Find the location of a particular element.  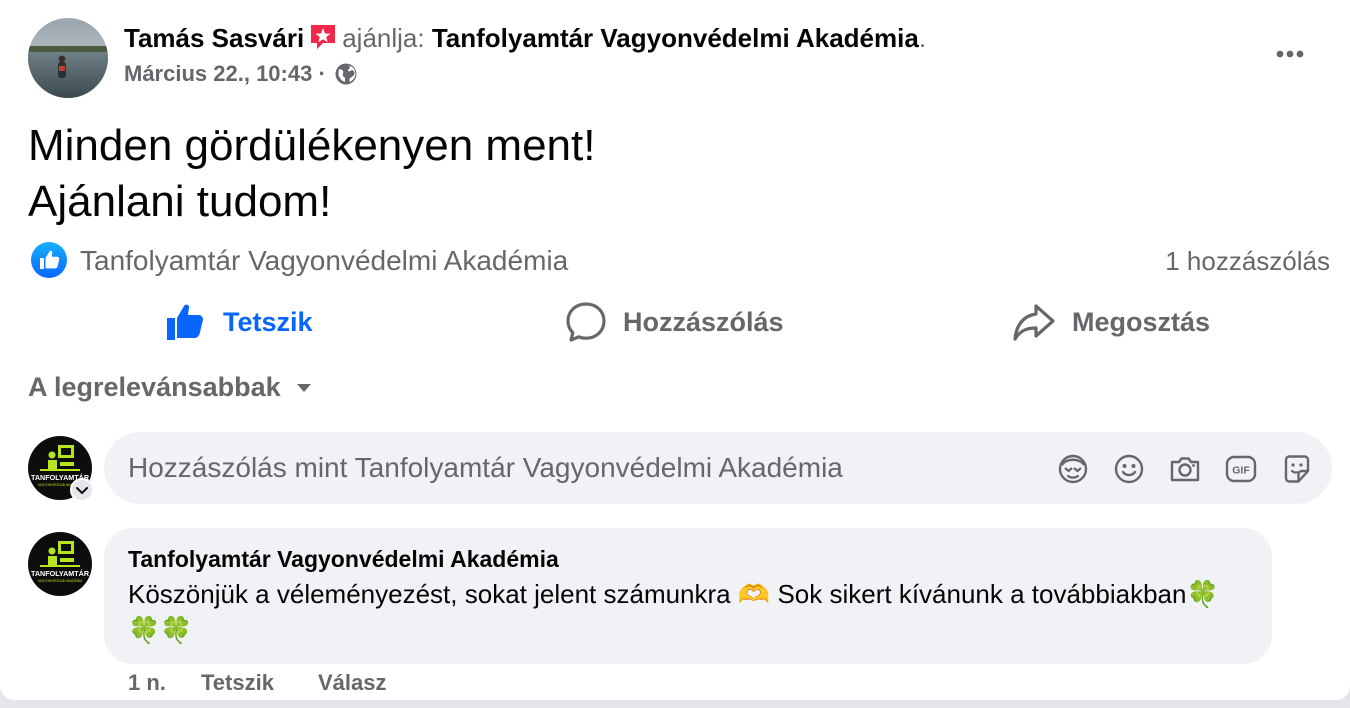

recommends-text: ajánlja: is located at coordinates (383, 38).